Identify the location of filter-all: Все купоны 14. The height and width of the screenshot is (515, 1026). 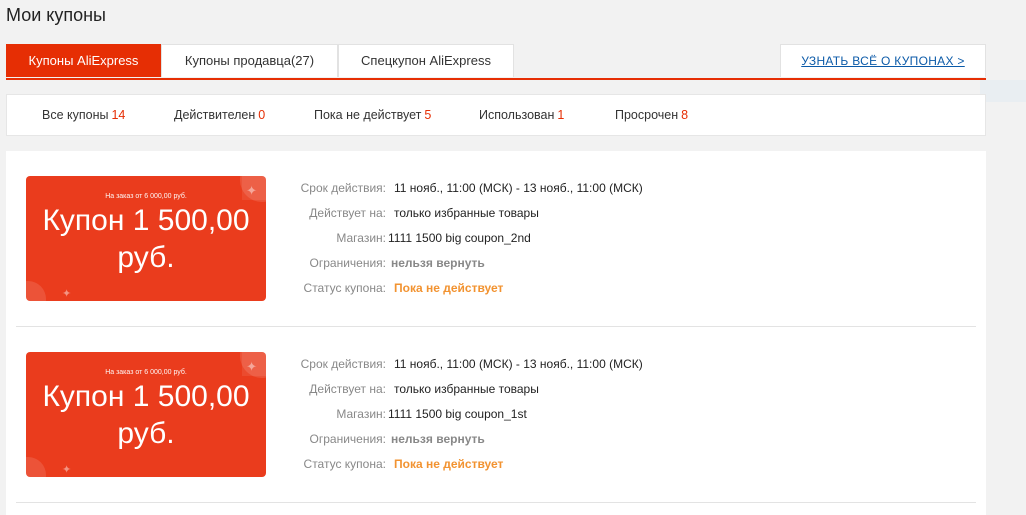
(83, 115).